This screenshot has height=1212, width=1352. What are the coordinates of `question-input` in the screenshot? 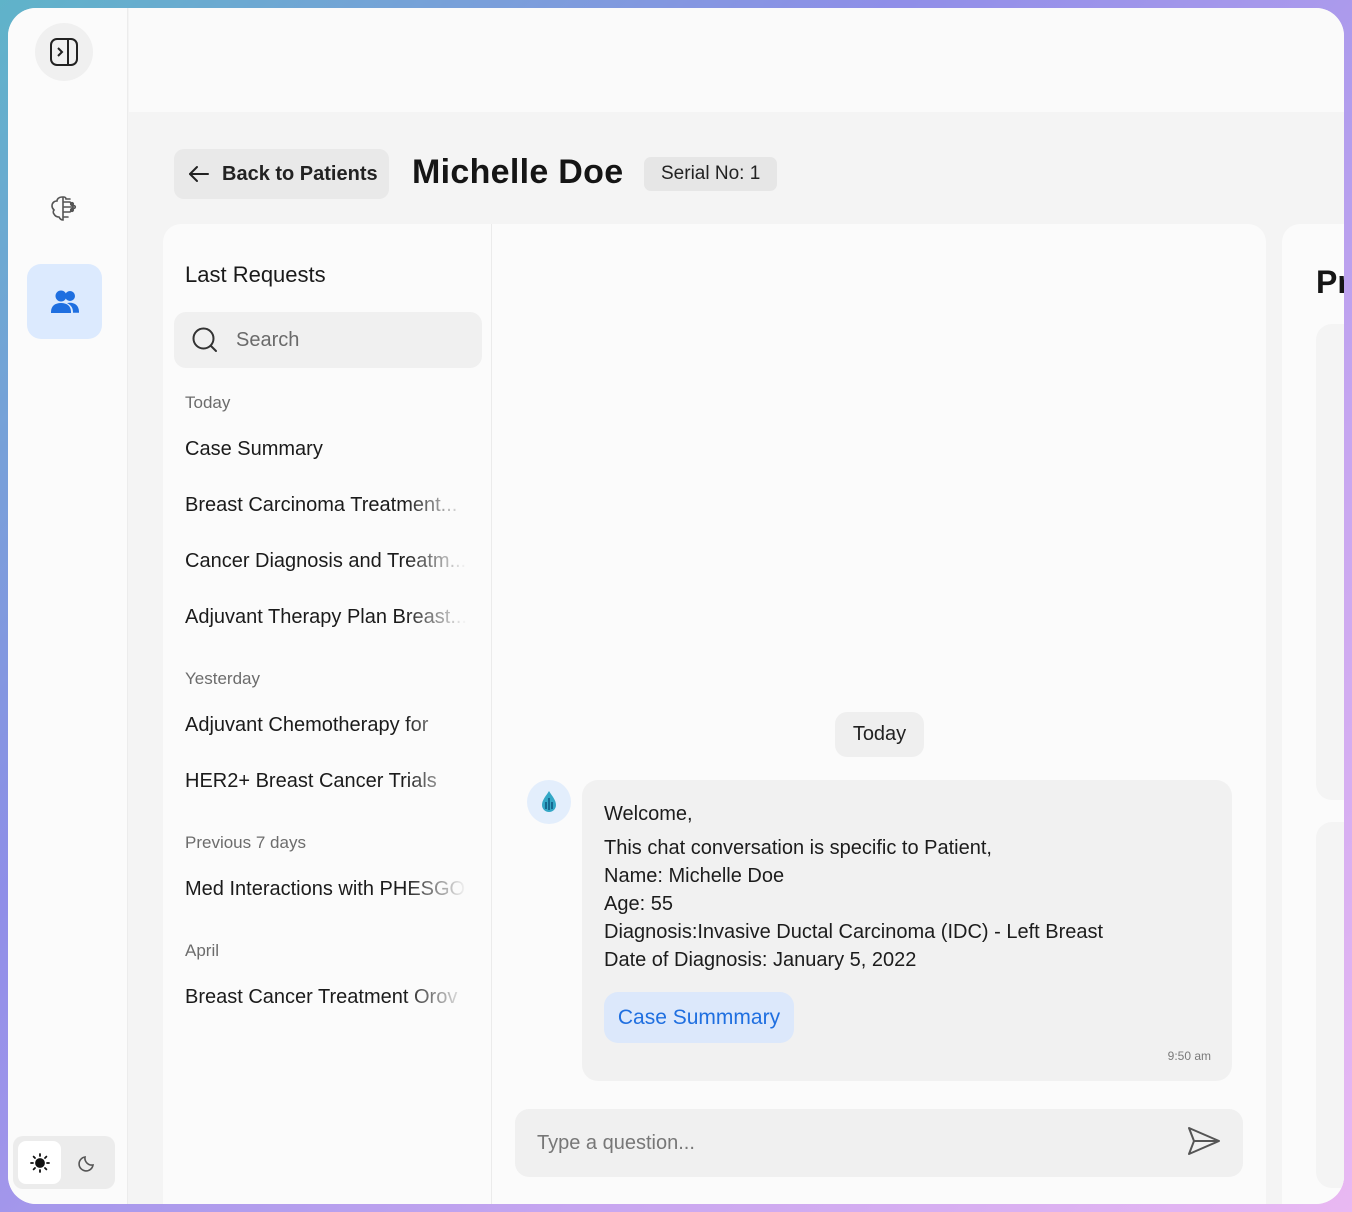 It's located at (862, 1143).